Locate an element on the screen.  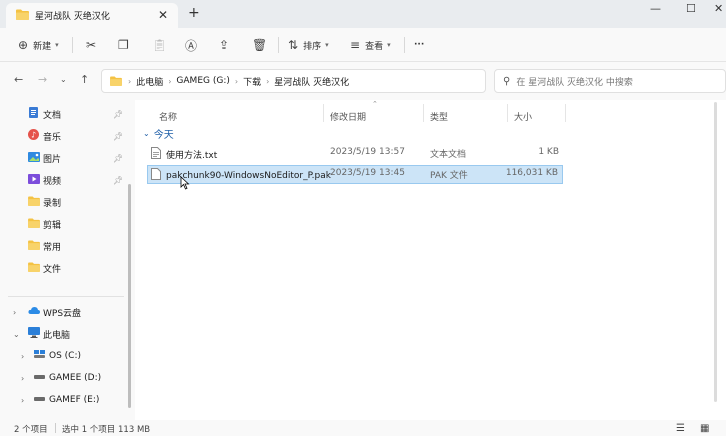
column-header-name: 名称 is located at coordinates (168, 116).